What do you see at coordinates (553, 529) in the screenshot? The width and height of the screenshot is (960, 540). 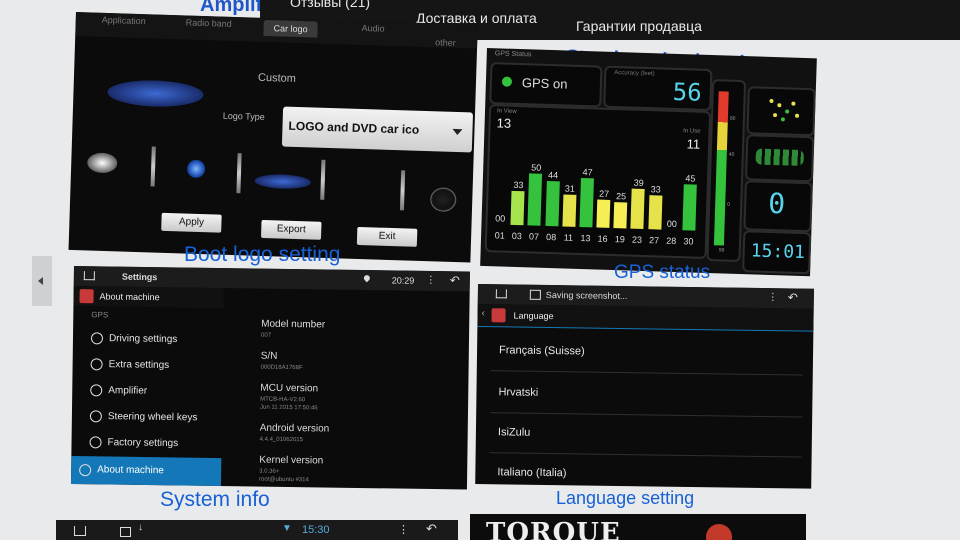 I see `torque-logo-text: TORQUE` at bounding box center [553, 529].